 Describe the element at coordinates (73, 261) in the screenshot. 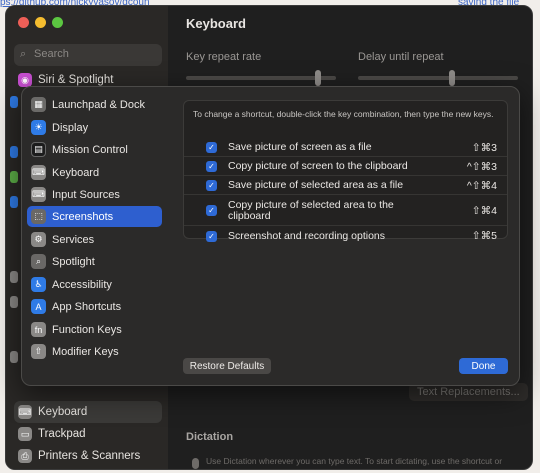

I see `category-label: Spotlight` at that location.